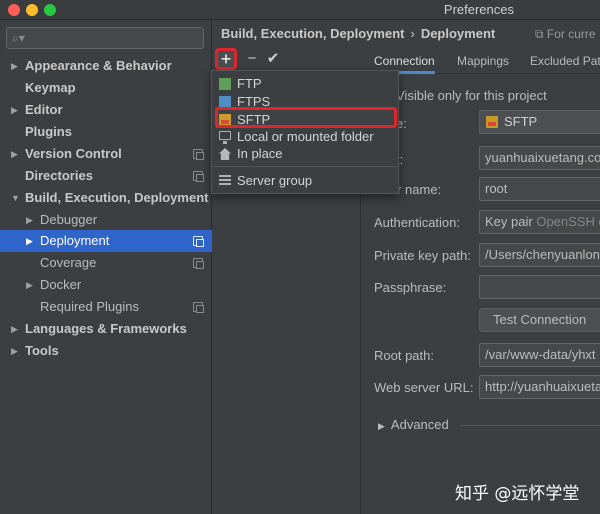  I want to click on sidebar-item-label: Docker, so click(61, 284).